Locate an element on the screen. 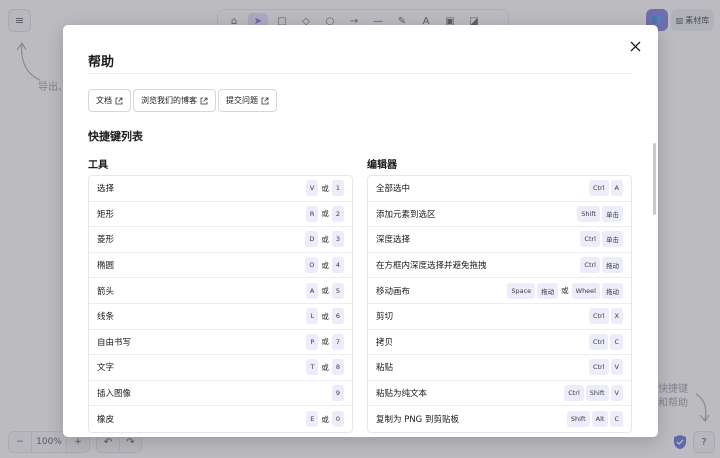  shortcut-label: 自由书写 is located at coordinates (114, 342).